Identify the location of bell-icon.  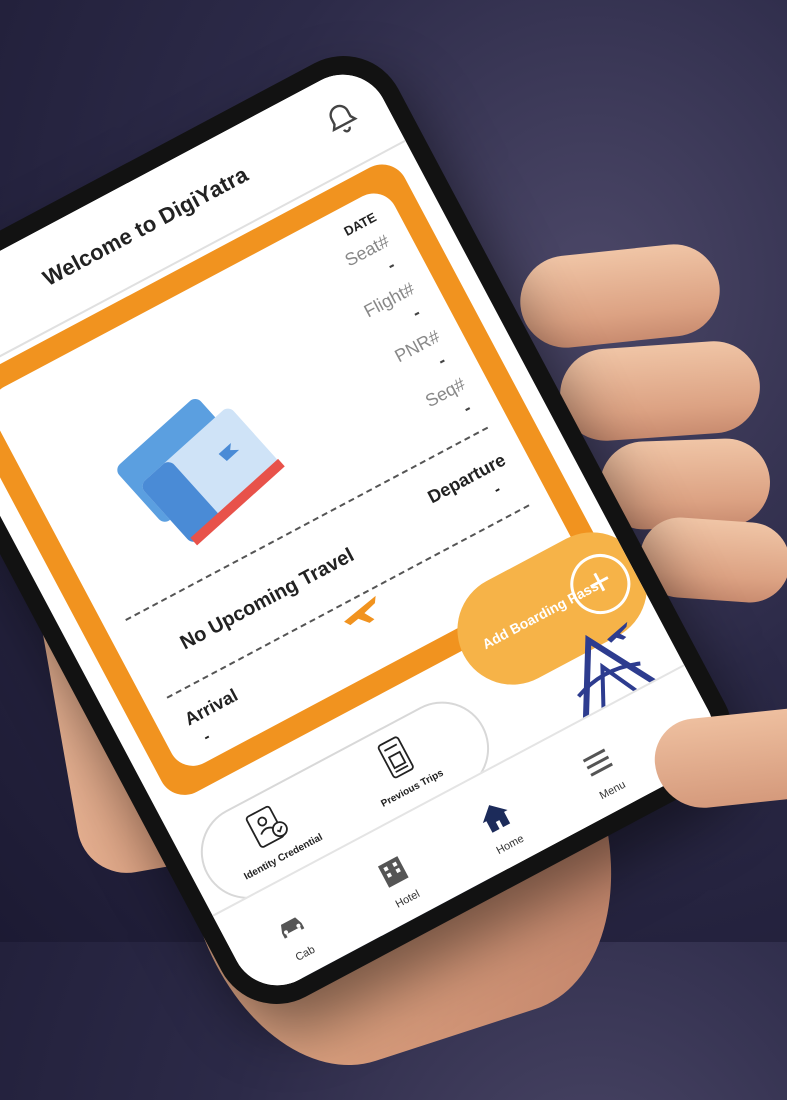
(341, 119).